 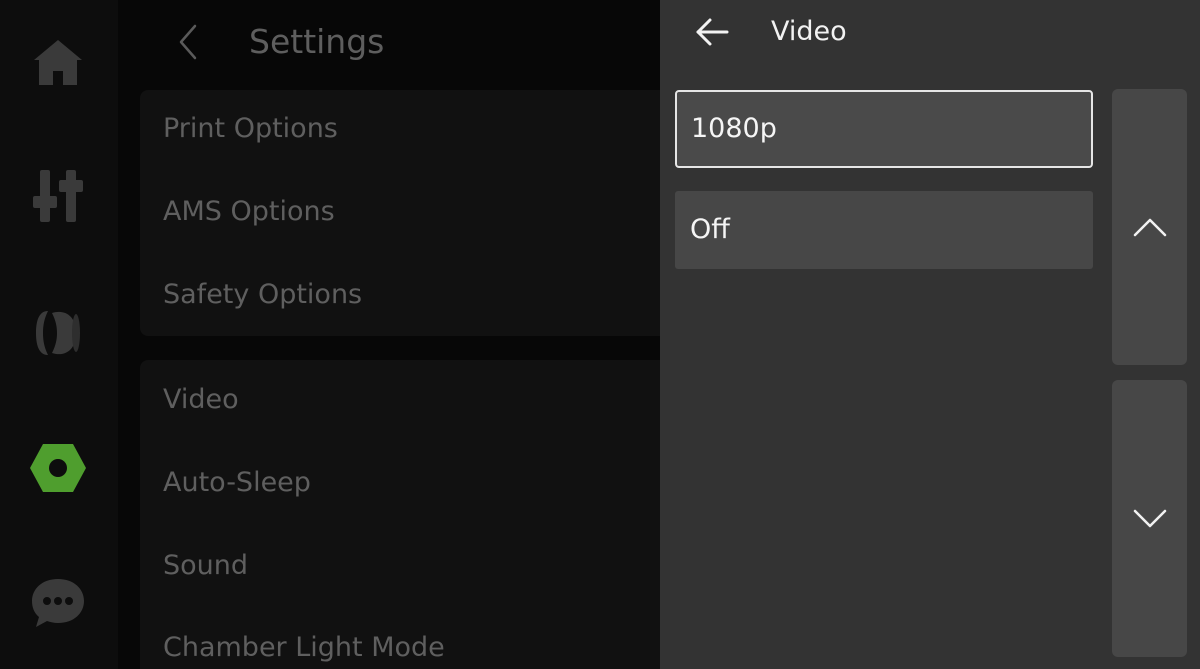 I want to click on nav-rail, so click(x=59, y=334).